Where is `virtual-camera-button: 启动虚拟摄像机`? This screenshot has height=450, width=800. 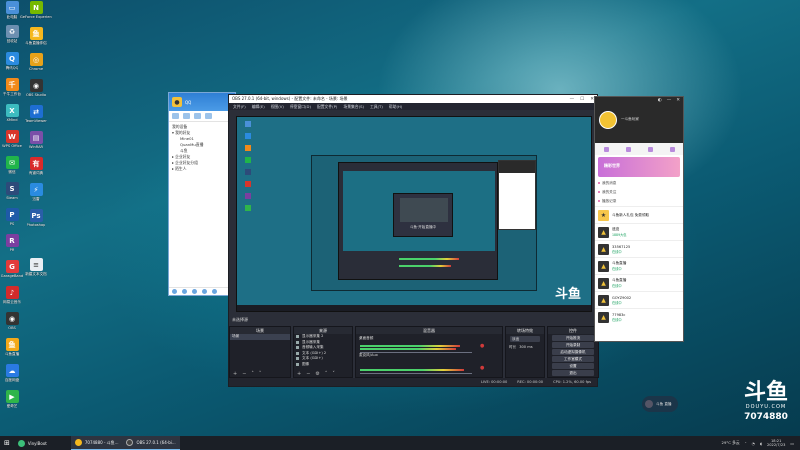
virtual-camera-button: 启动虚拟摄像机 is located at coordinates (573, 352).